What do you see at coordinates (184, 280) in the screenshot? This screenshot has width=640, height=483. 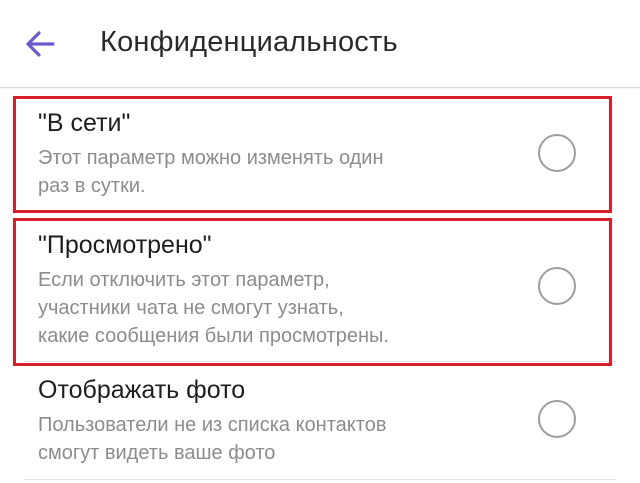 I see `setting-description-line: Если отключить этот параметр,` at bounding box center [184, 280].